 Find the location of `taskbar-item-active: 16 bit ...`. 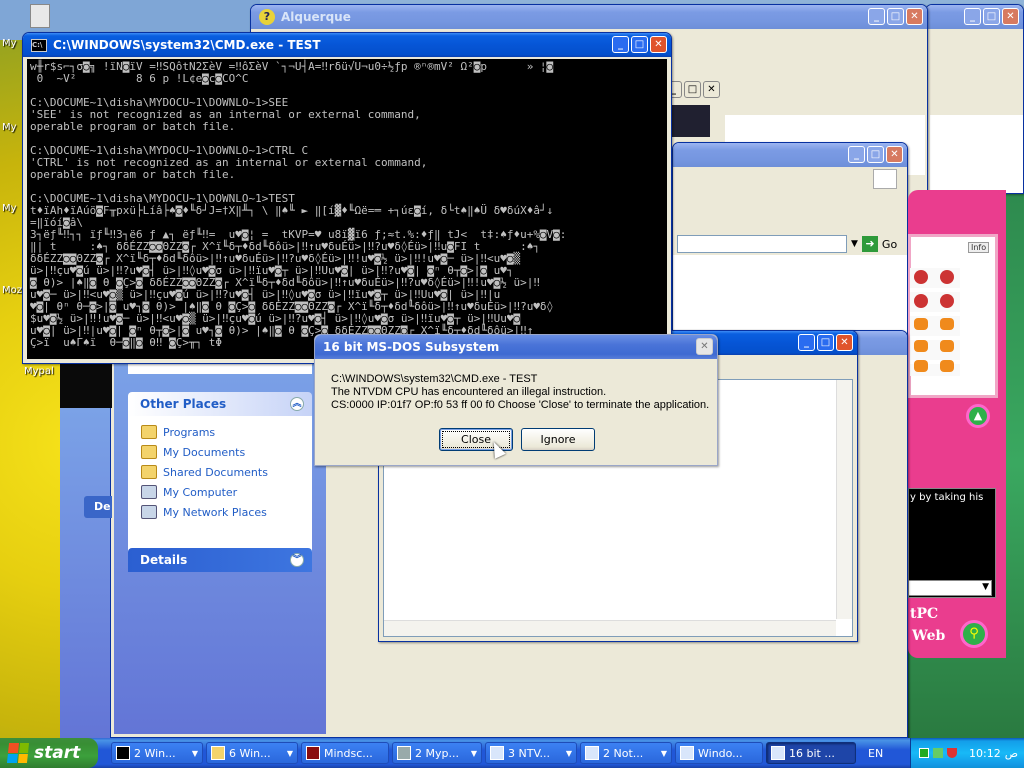

taskbar-item-active: 16 bit ... is located at coordinates (811, 753).